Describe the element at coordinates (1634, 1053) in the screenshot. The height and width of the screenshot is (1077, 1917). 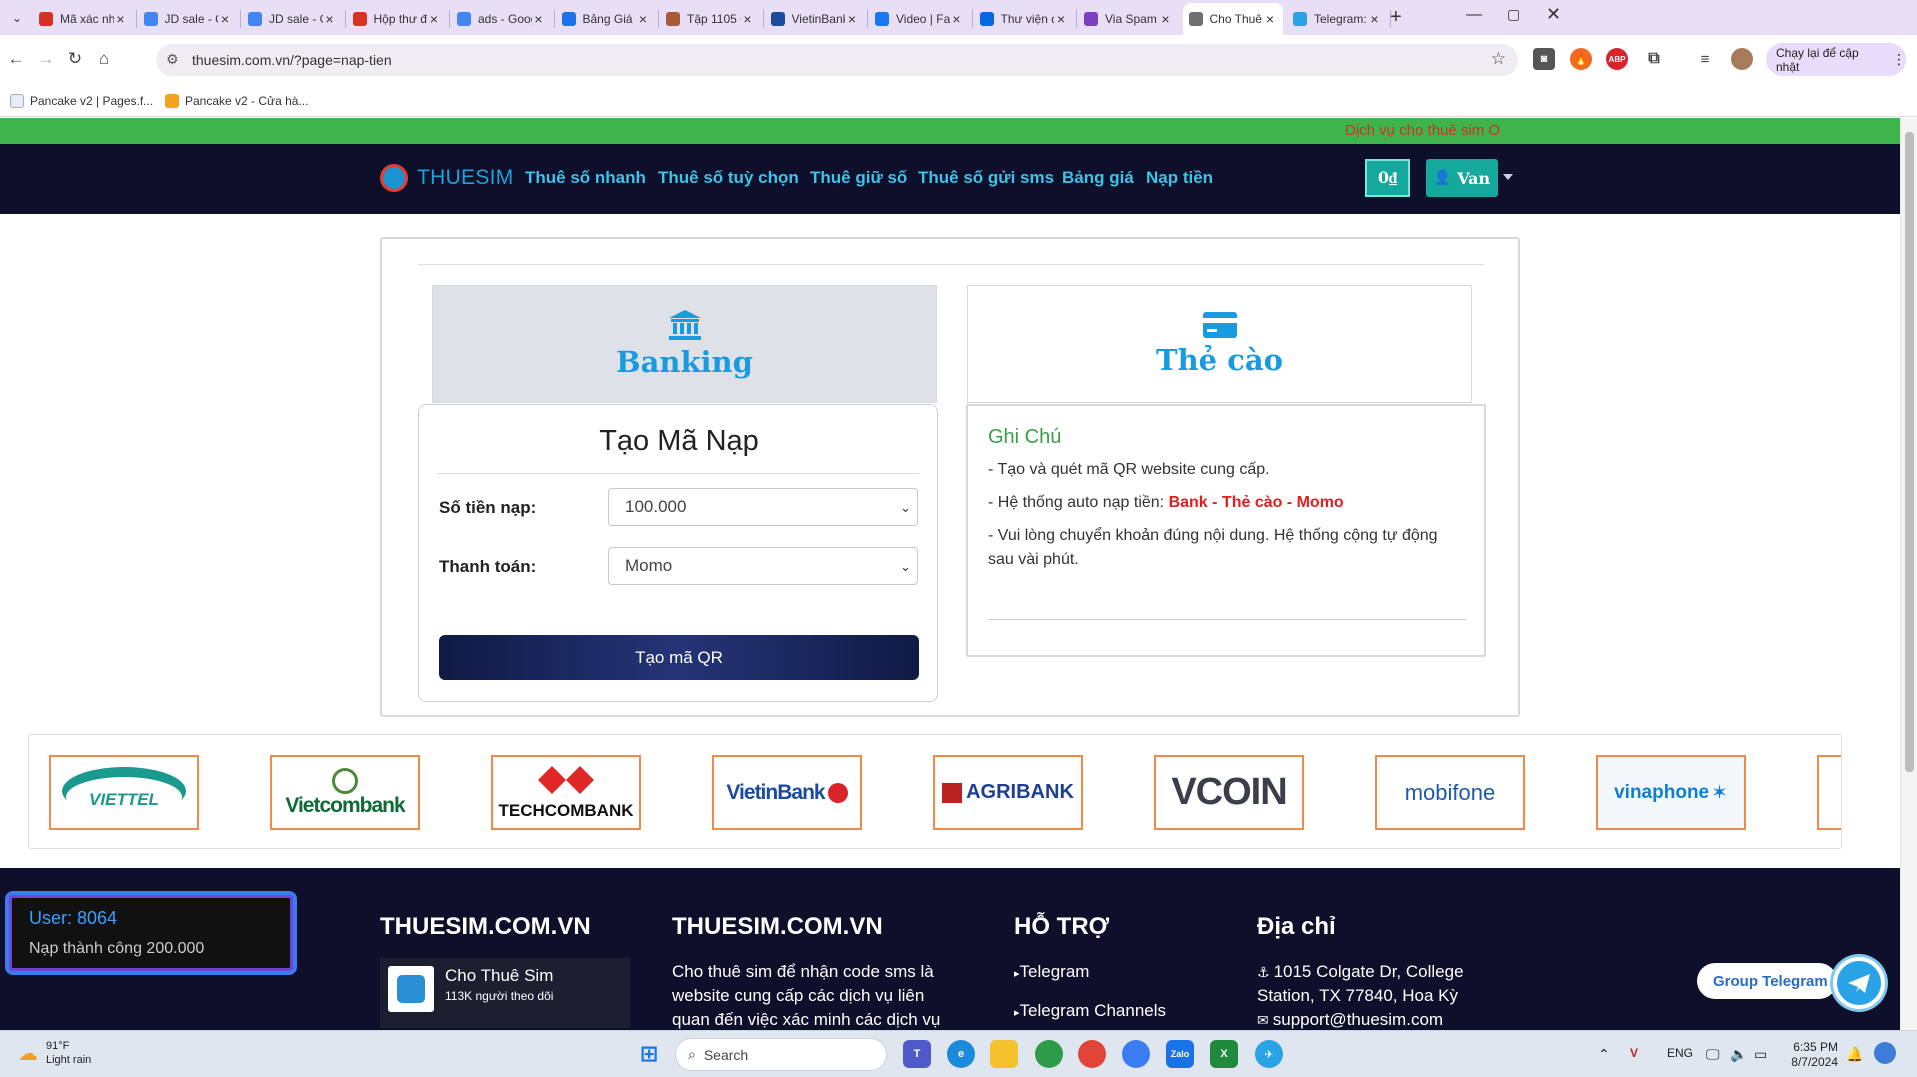
I see `tray-vietkey-icon: V` at that location.